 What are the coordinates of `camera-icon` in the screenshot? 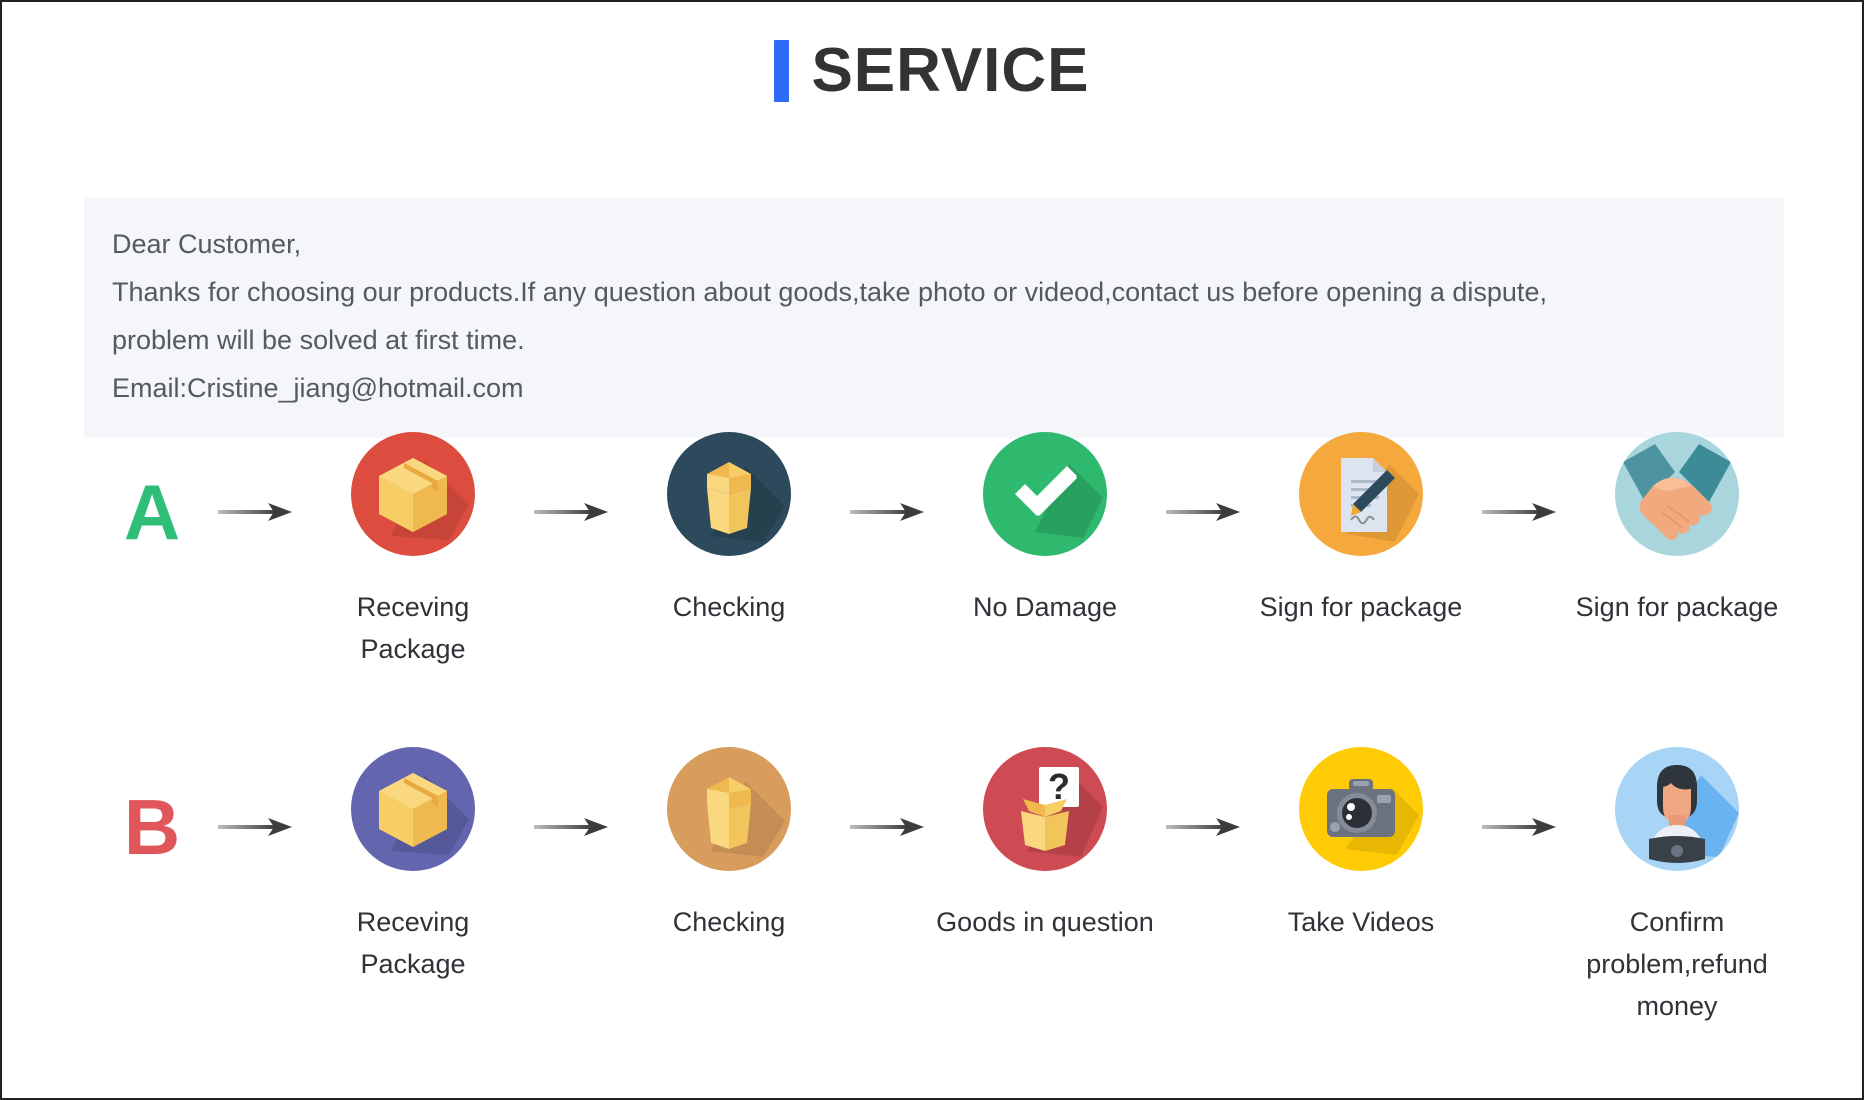 It's located at (1361, 809).